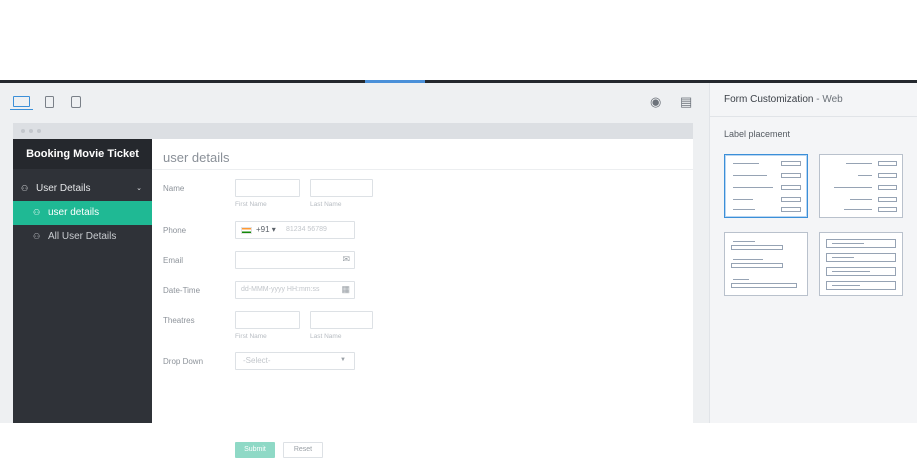 Image resolution: width=917 pixels, height=458 pixels. I want to click on phone-label: Phone, so click(175, 230).